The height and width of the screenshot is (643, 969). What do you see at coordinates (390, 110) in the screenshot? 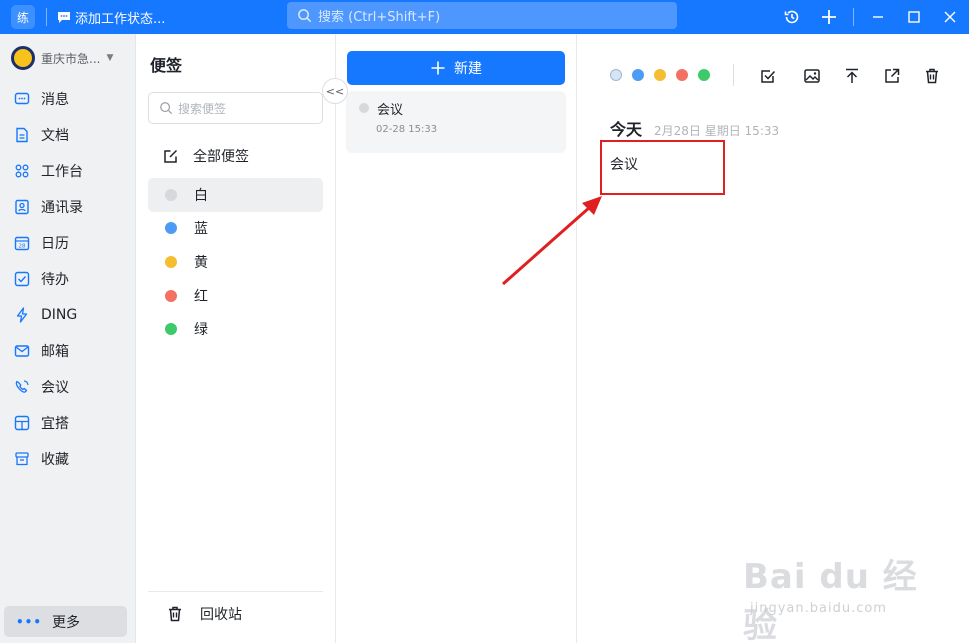
I see `note-title: 会议` at bounding box center [390, 110].